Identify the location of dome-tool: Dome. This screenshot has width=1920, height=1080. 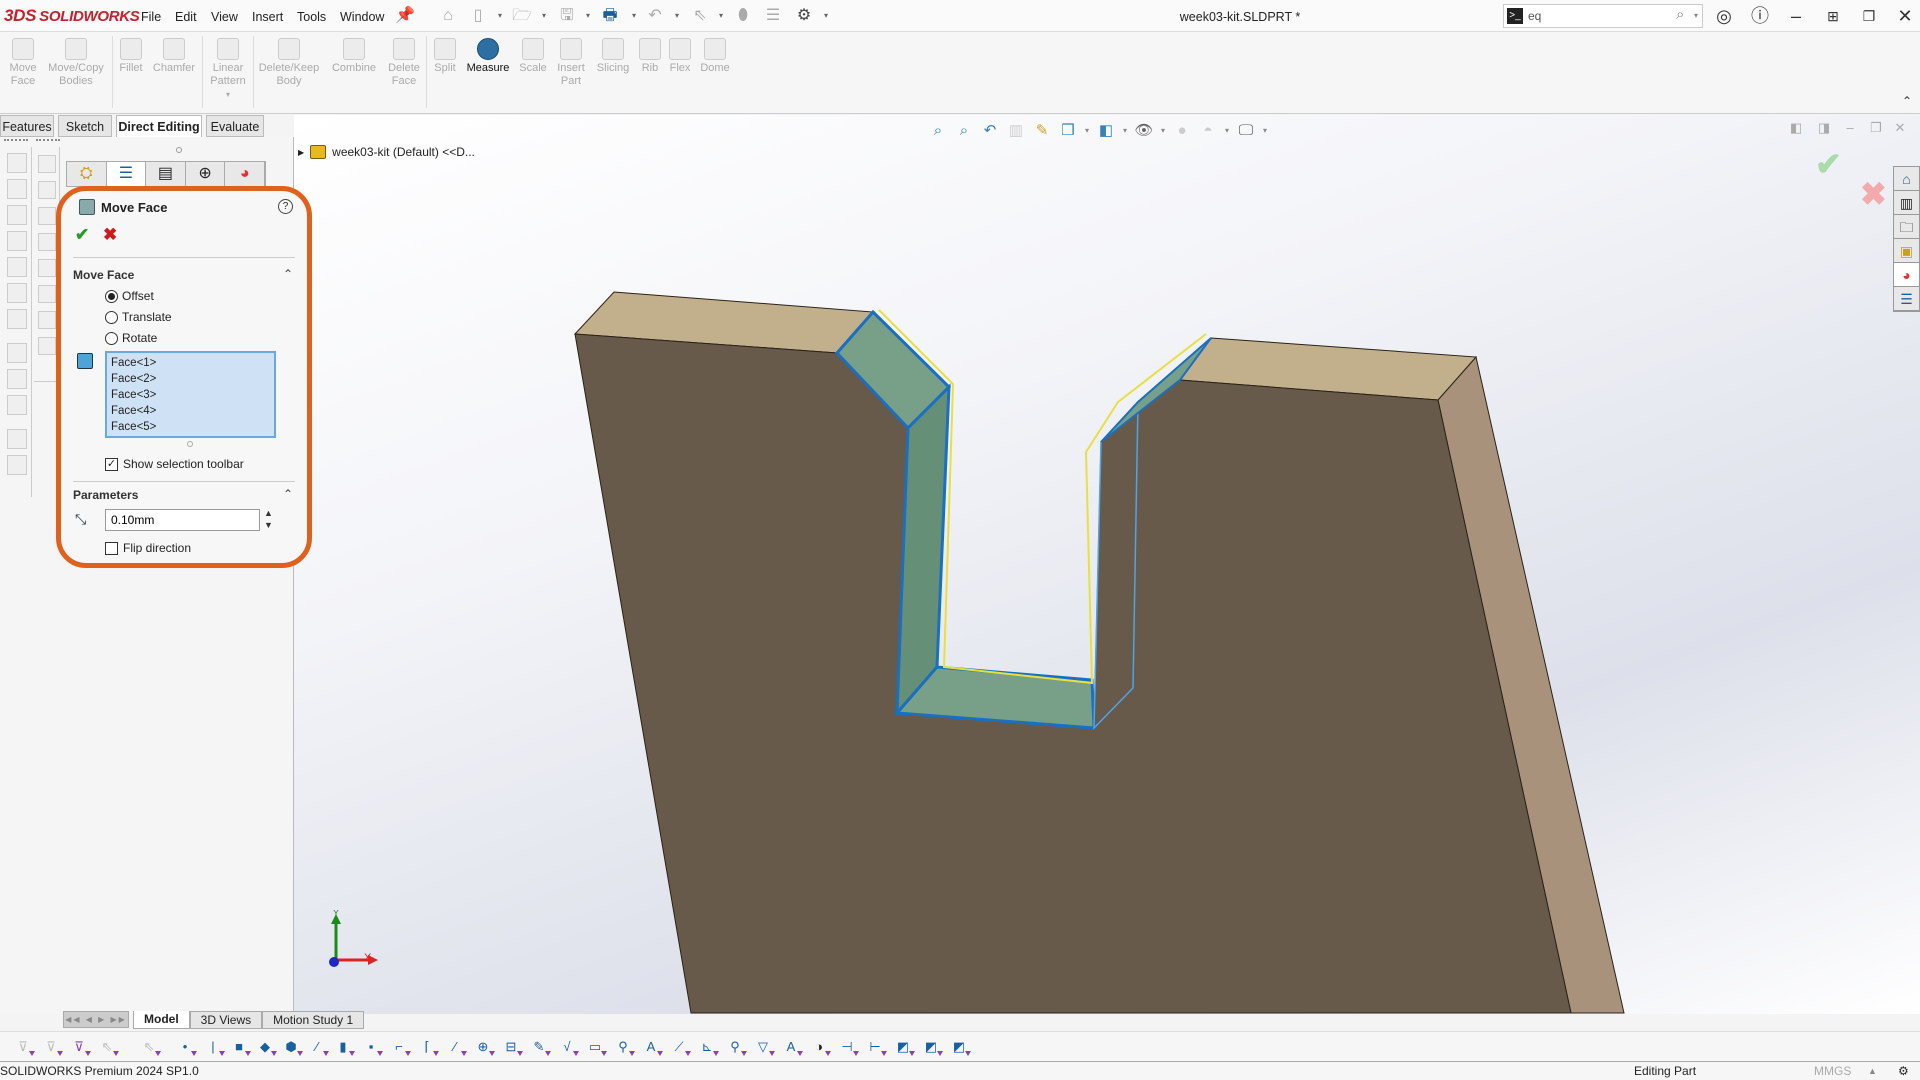
(715, 56).